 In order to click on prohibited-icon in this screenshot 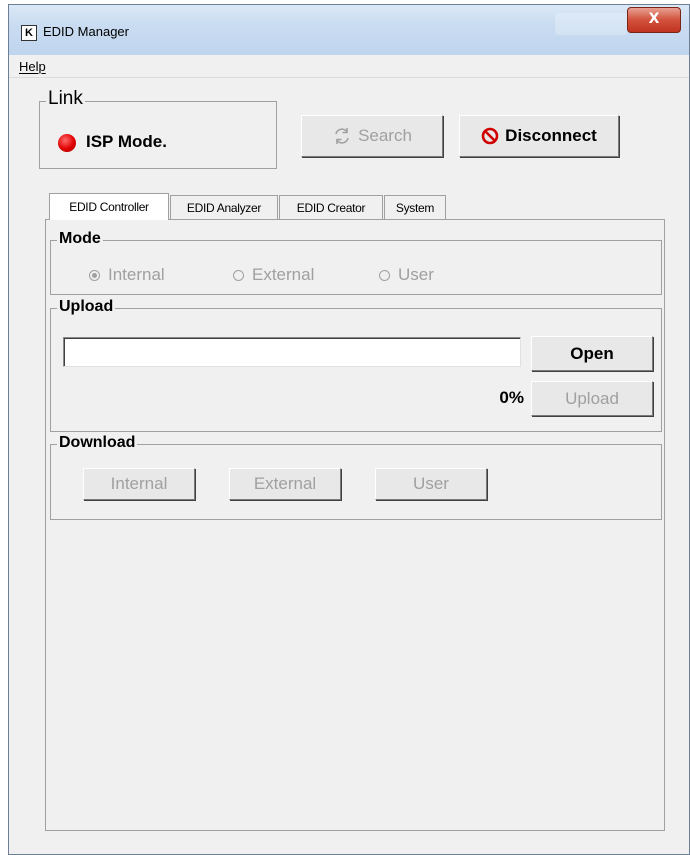, I will do `click(490, 136)`.